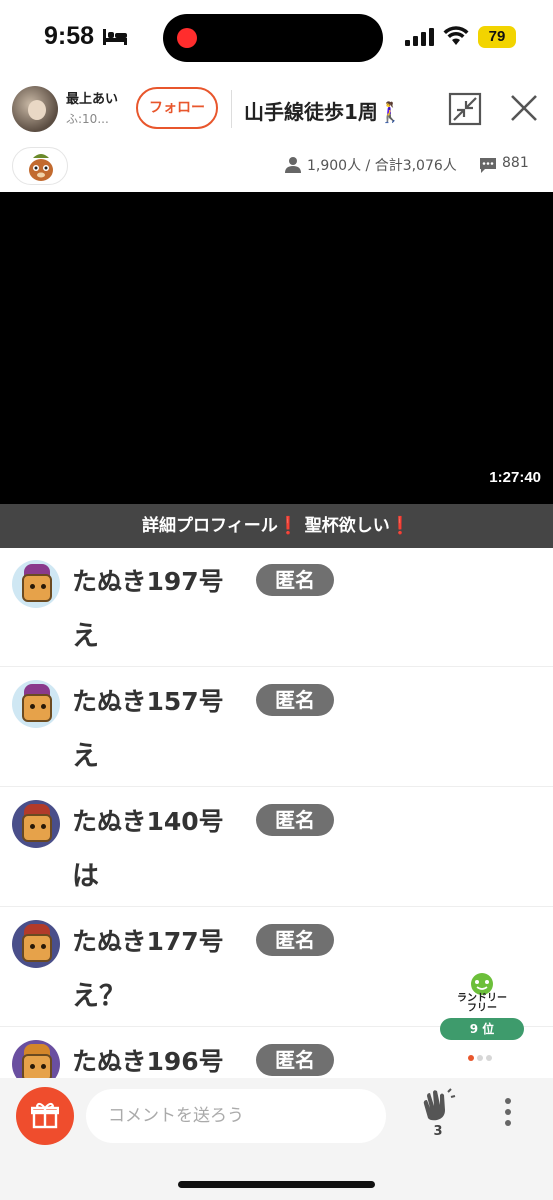  What do you see at coordinates (148, 581) in the screenshot?
I see `comment-author: たぬき197号` at bounding box center [148, 581].